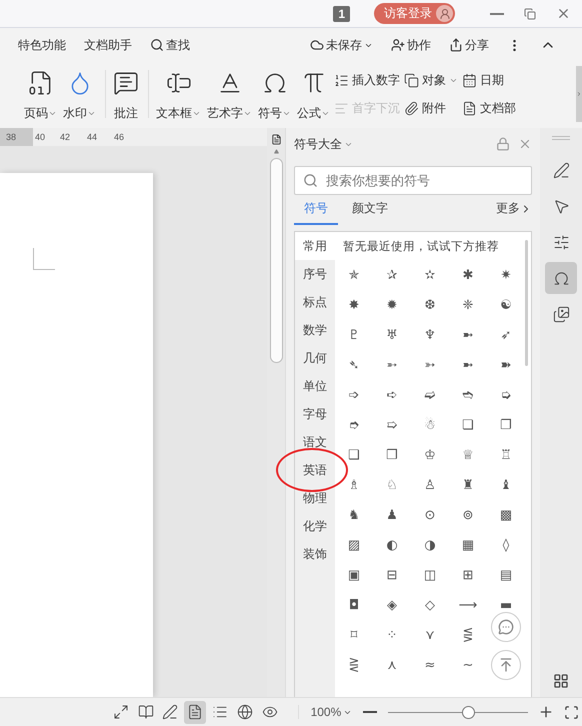  What do you see at coordinates (413, 180) in the screenshot?
I see `search-field: 搜索你想要的符号` at bounding box center [413, 180].